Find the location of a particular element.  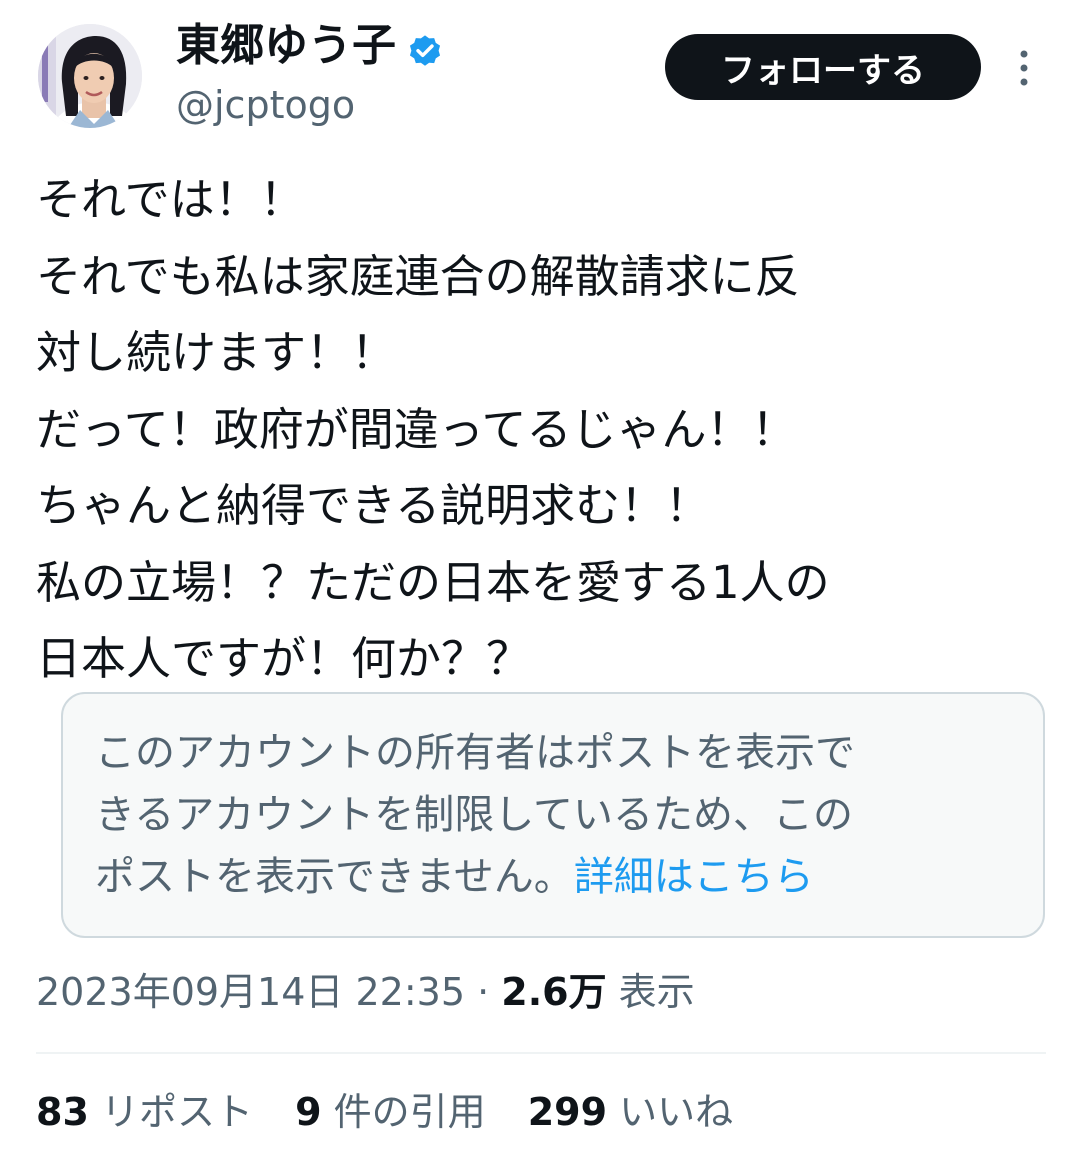

tweet-meta: 2023年09月14日 22:35 · 2.6万 表示 is located at coordinates (365, 992).